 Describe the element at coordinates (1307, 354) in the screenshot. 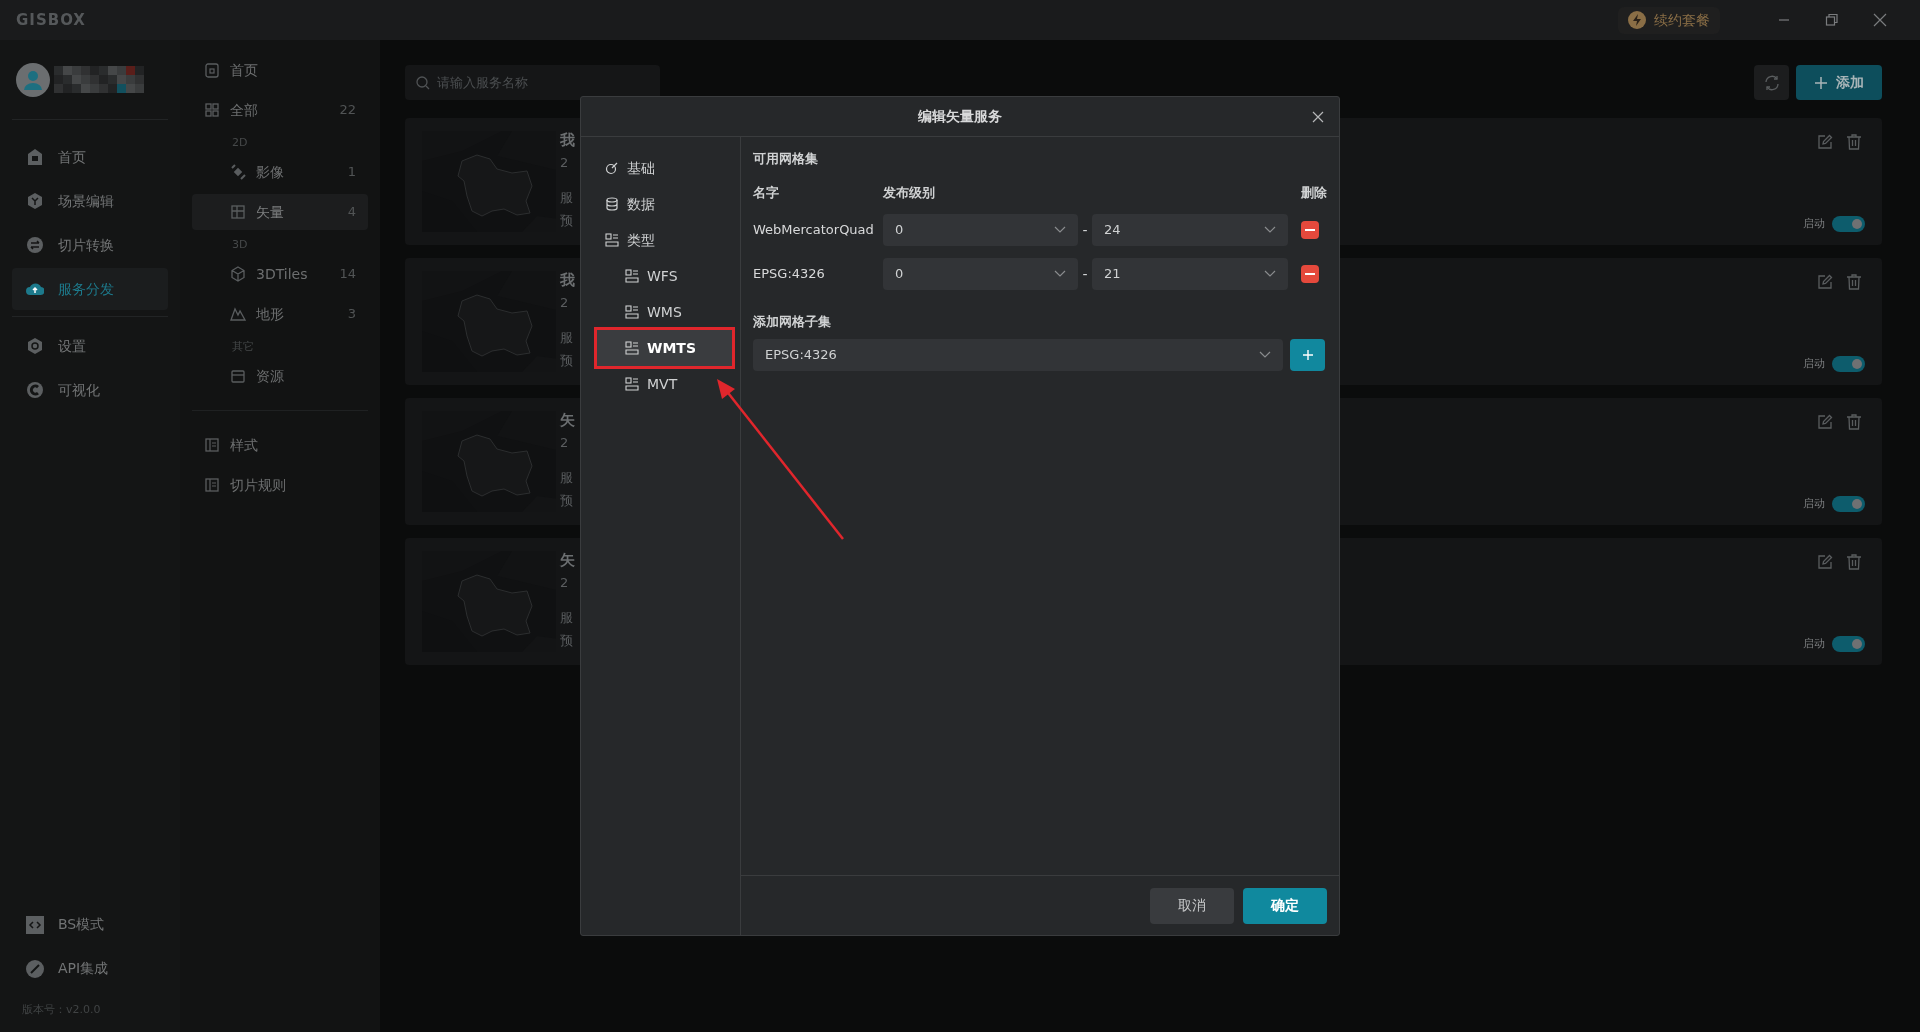

I see `add-subset-button` at that location.